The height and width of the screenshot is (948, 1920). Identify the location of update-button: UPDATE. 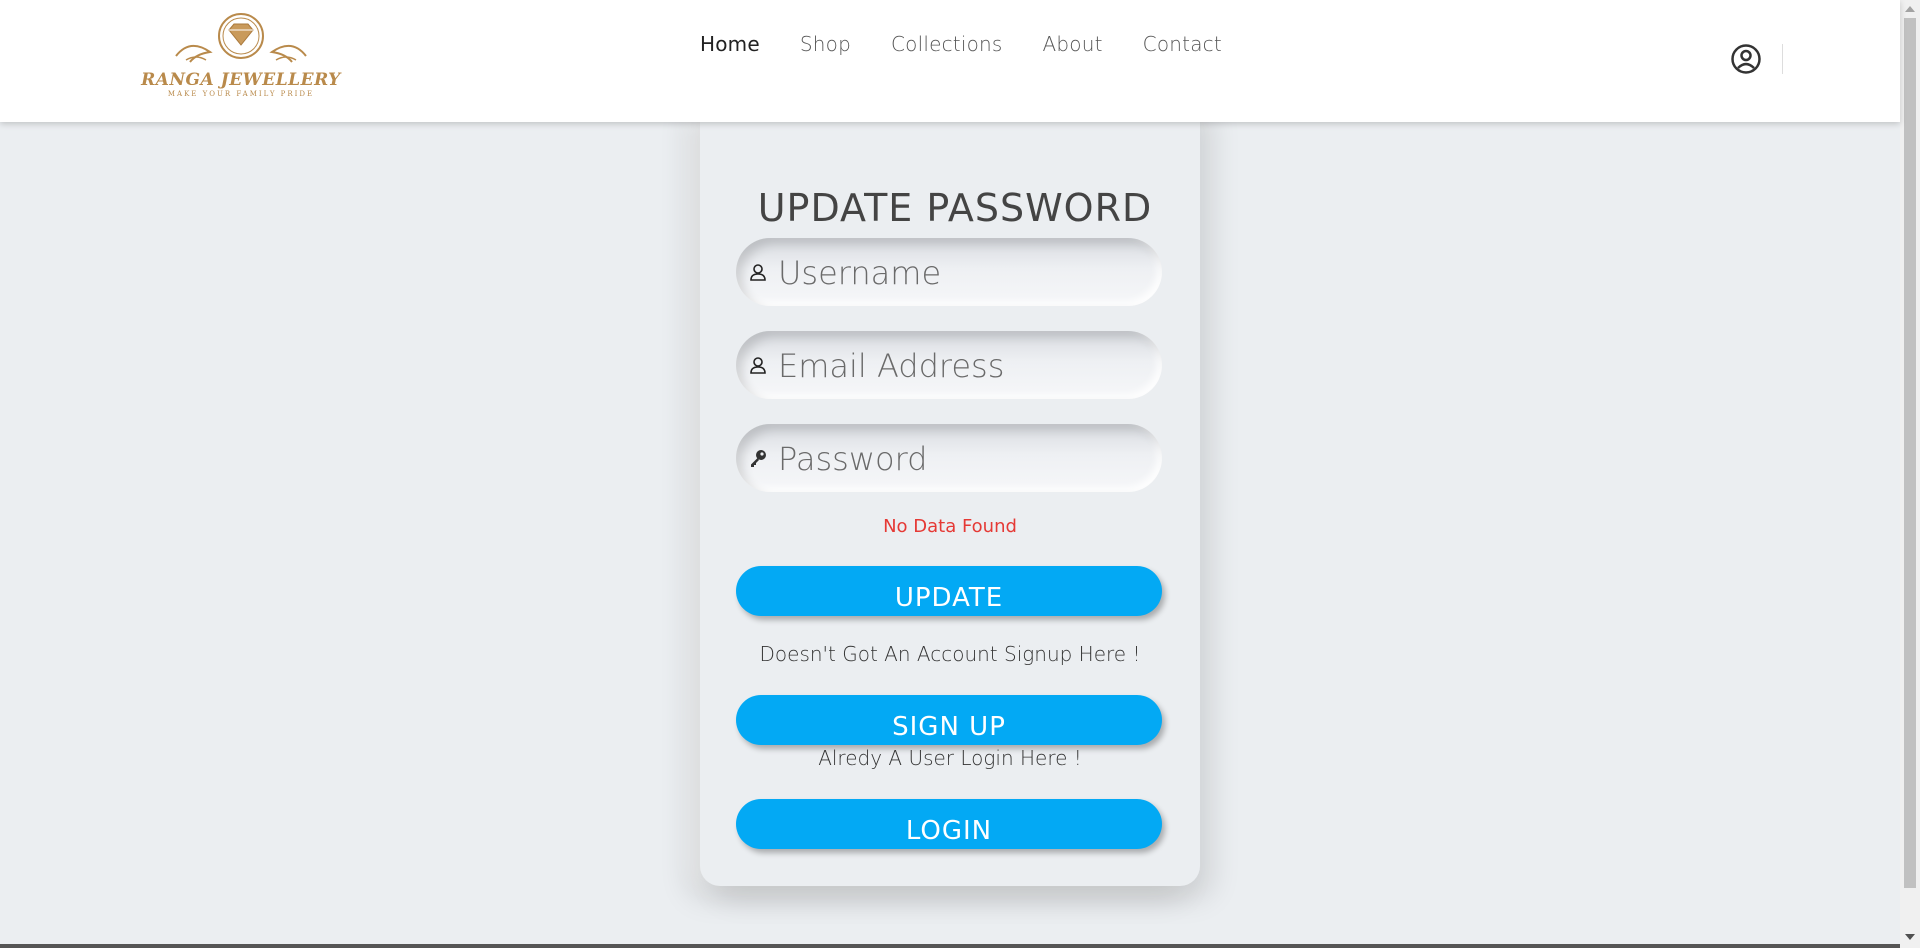
(949, 591).